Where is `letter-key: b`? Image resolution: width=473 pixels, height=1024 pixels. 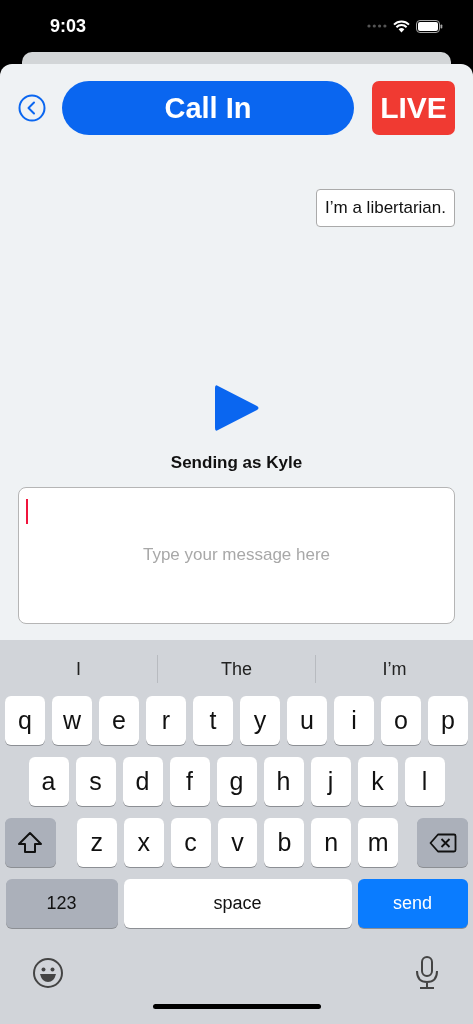 letter-key: b is located at coordinates (284, 842).